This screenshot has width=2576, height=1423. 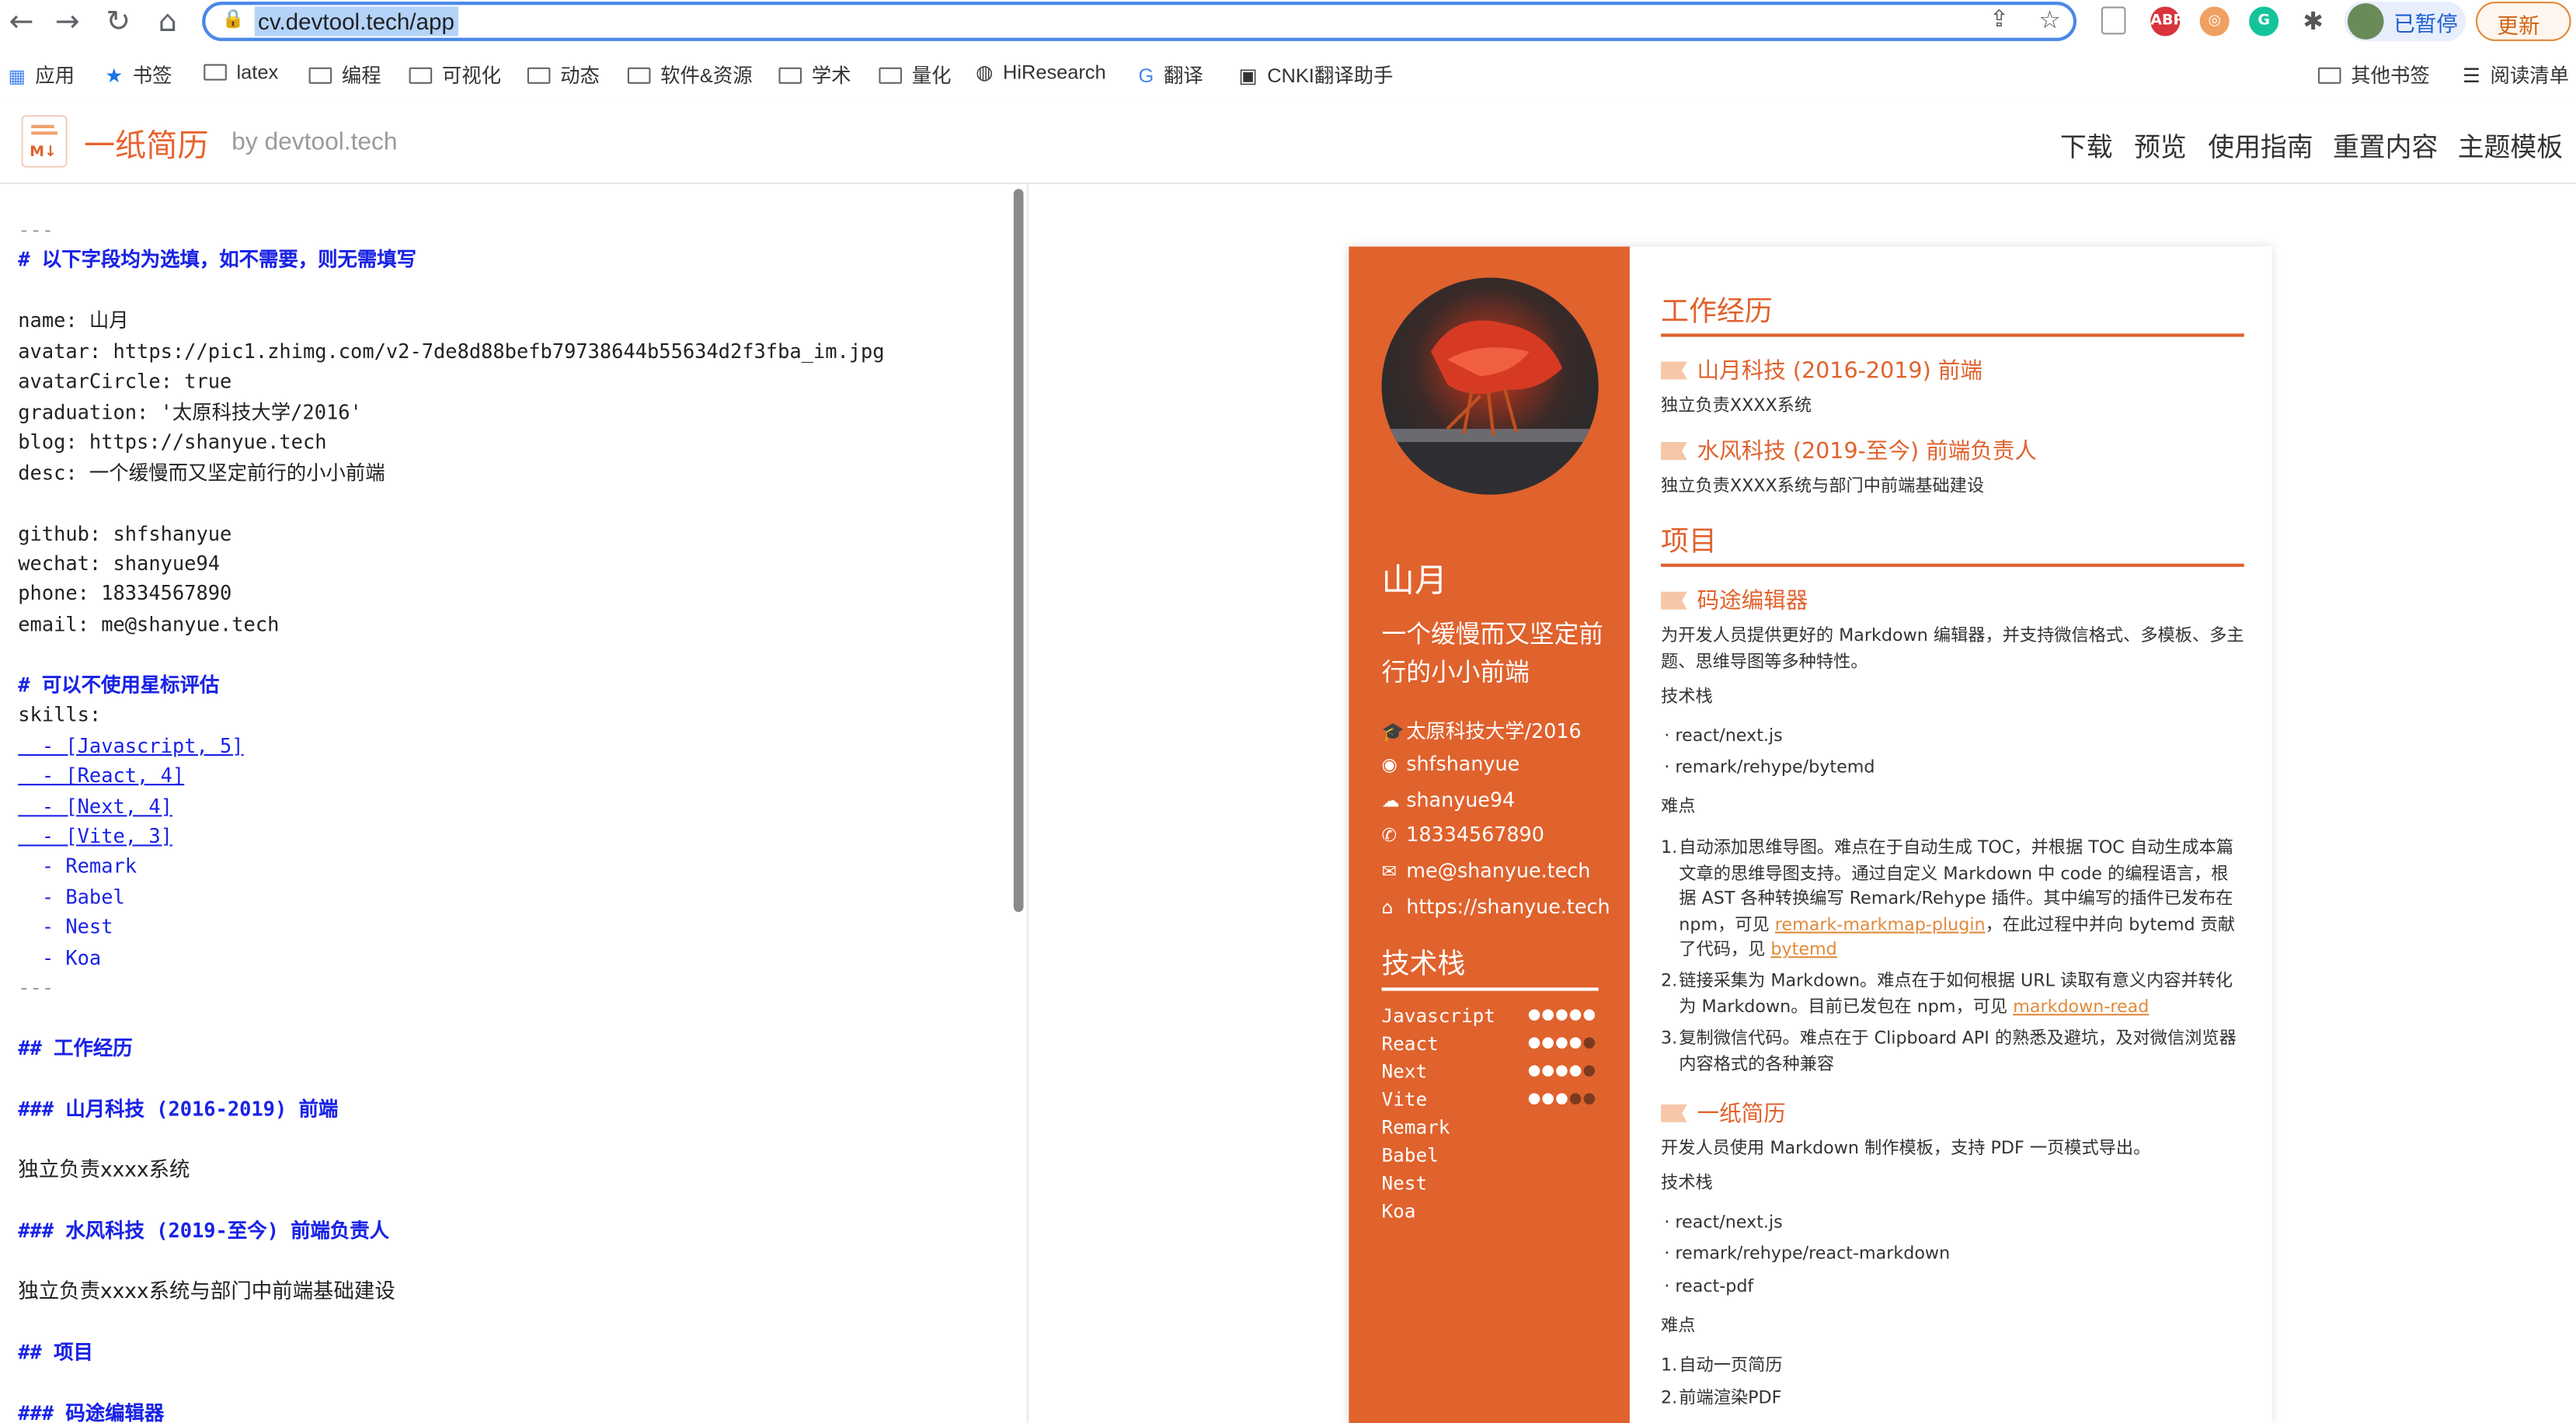 What do you see at coordinates (75, 1048) in the screenshot?
I see `editor-line: ## 工作经历` at bounding box center [75, 1048].